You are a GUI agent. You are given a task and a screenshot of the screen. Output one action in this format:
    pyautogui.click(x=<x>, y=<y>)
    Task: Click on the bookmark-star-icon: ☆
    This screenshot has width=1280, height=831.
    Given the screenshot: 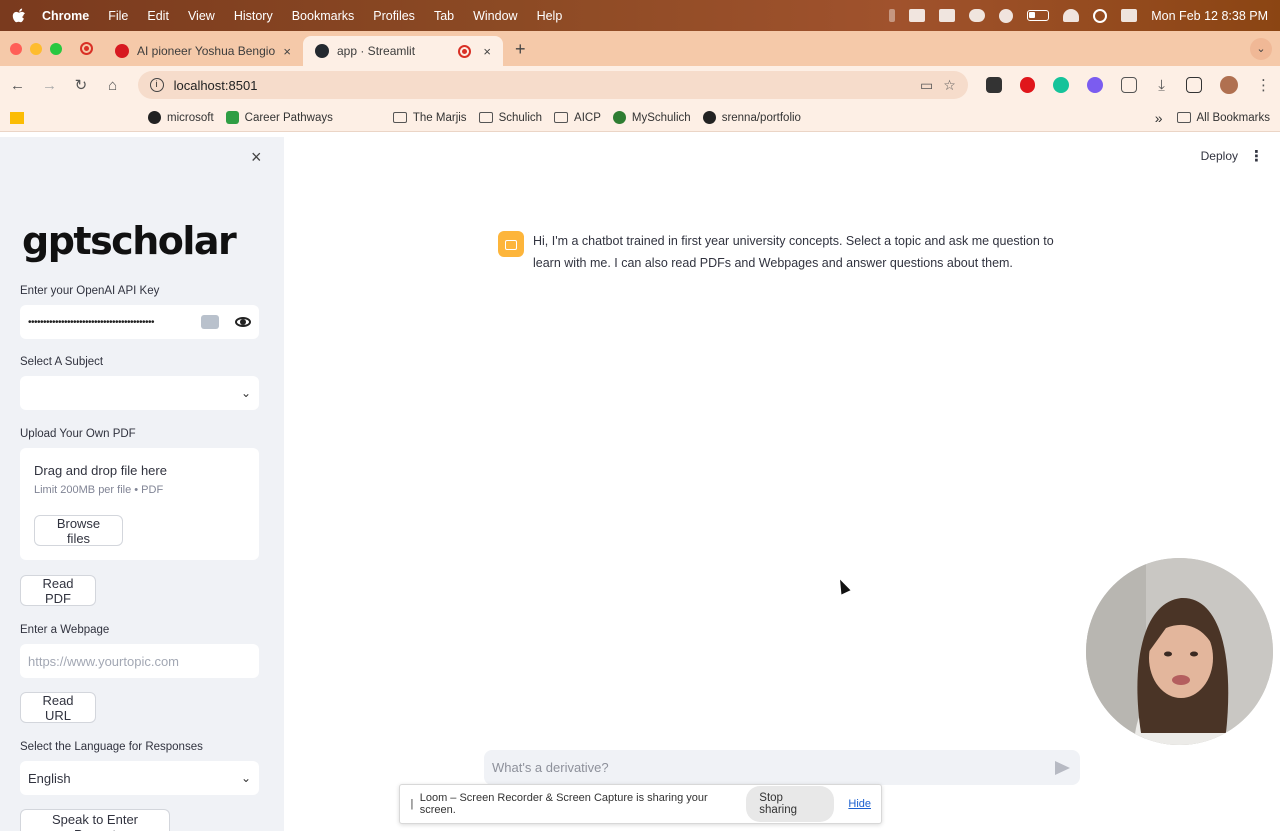 What is the action you would take?
    pyautogui.click(x=949, y=85)
    